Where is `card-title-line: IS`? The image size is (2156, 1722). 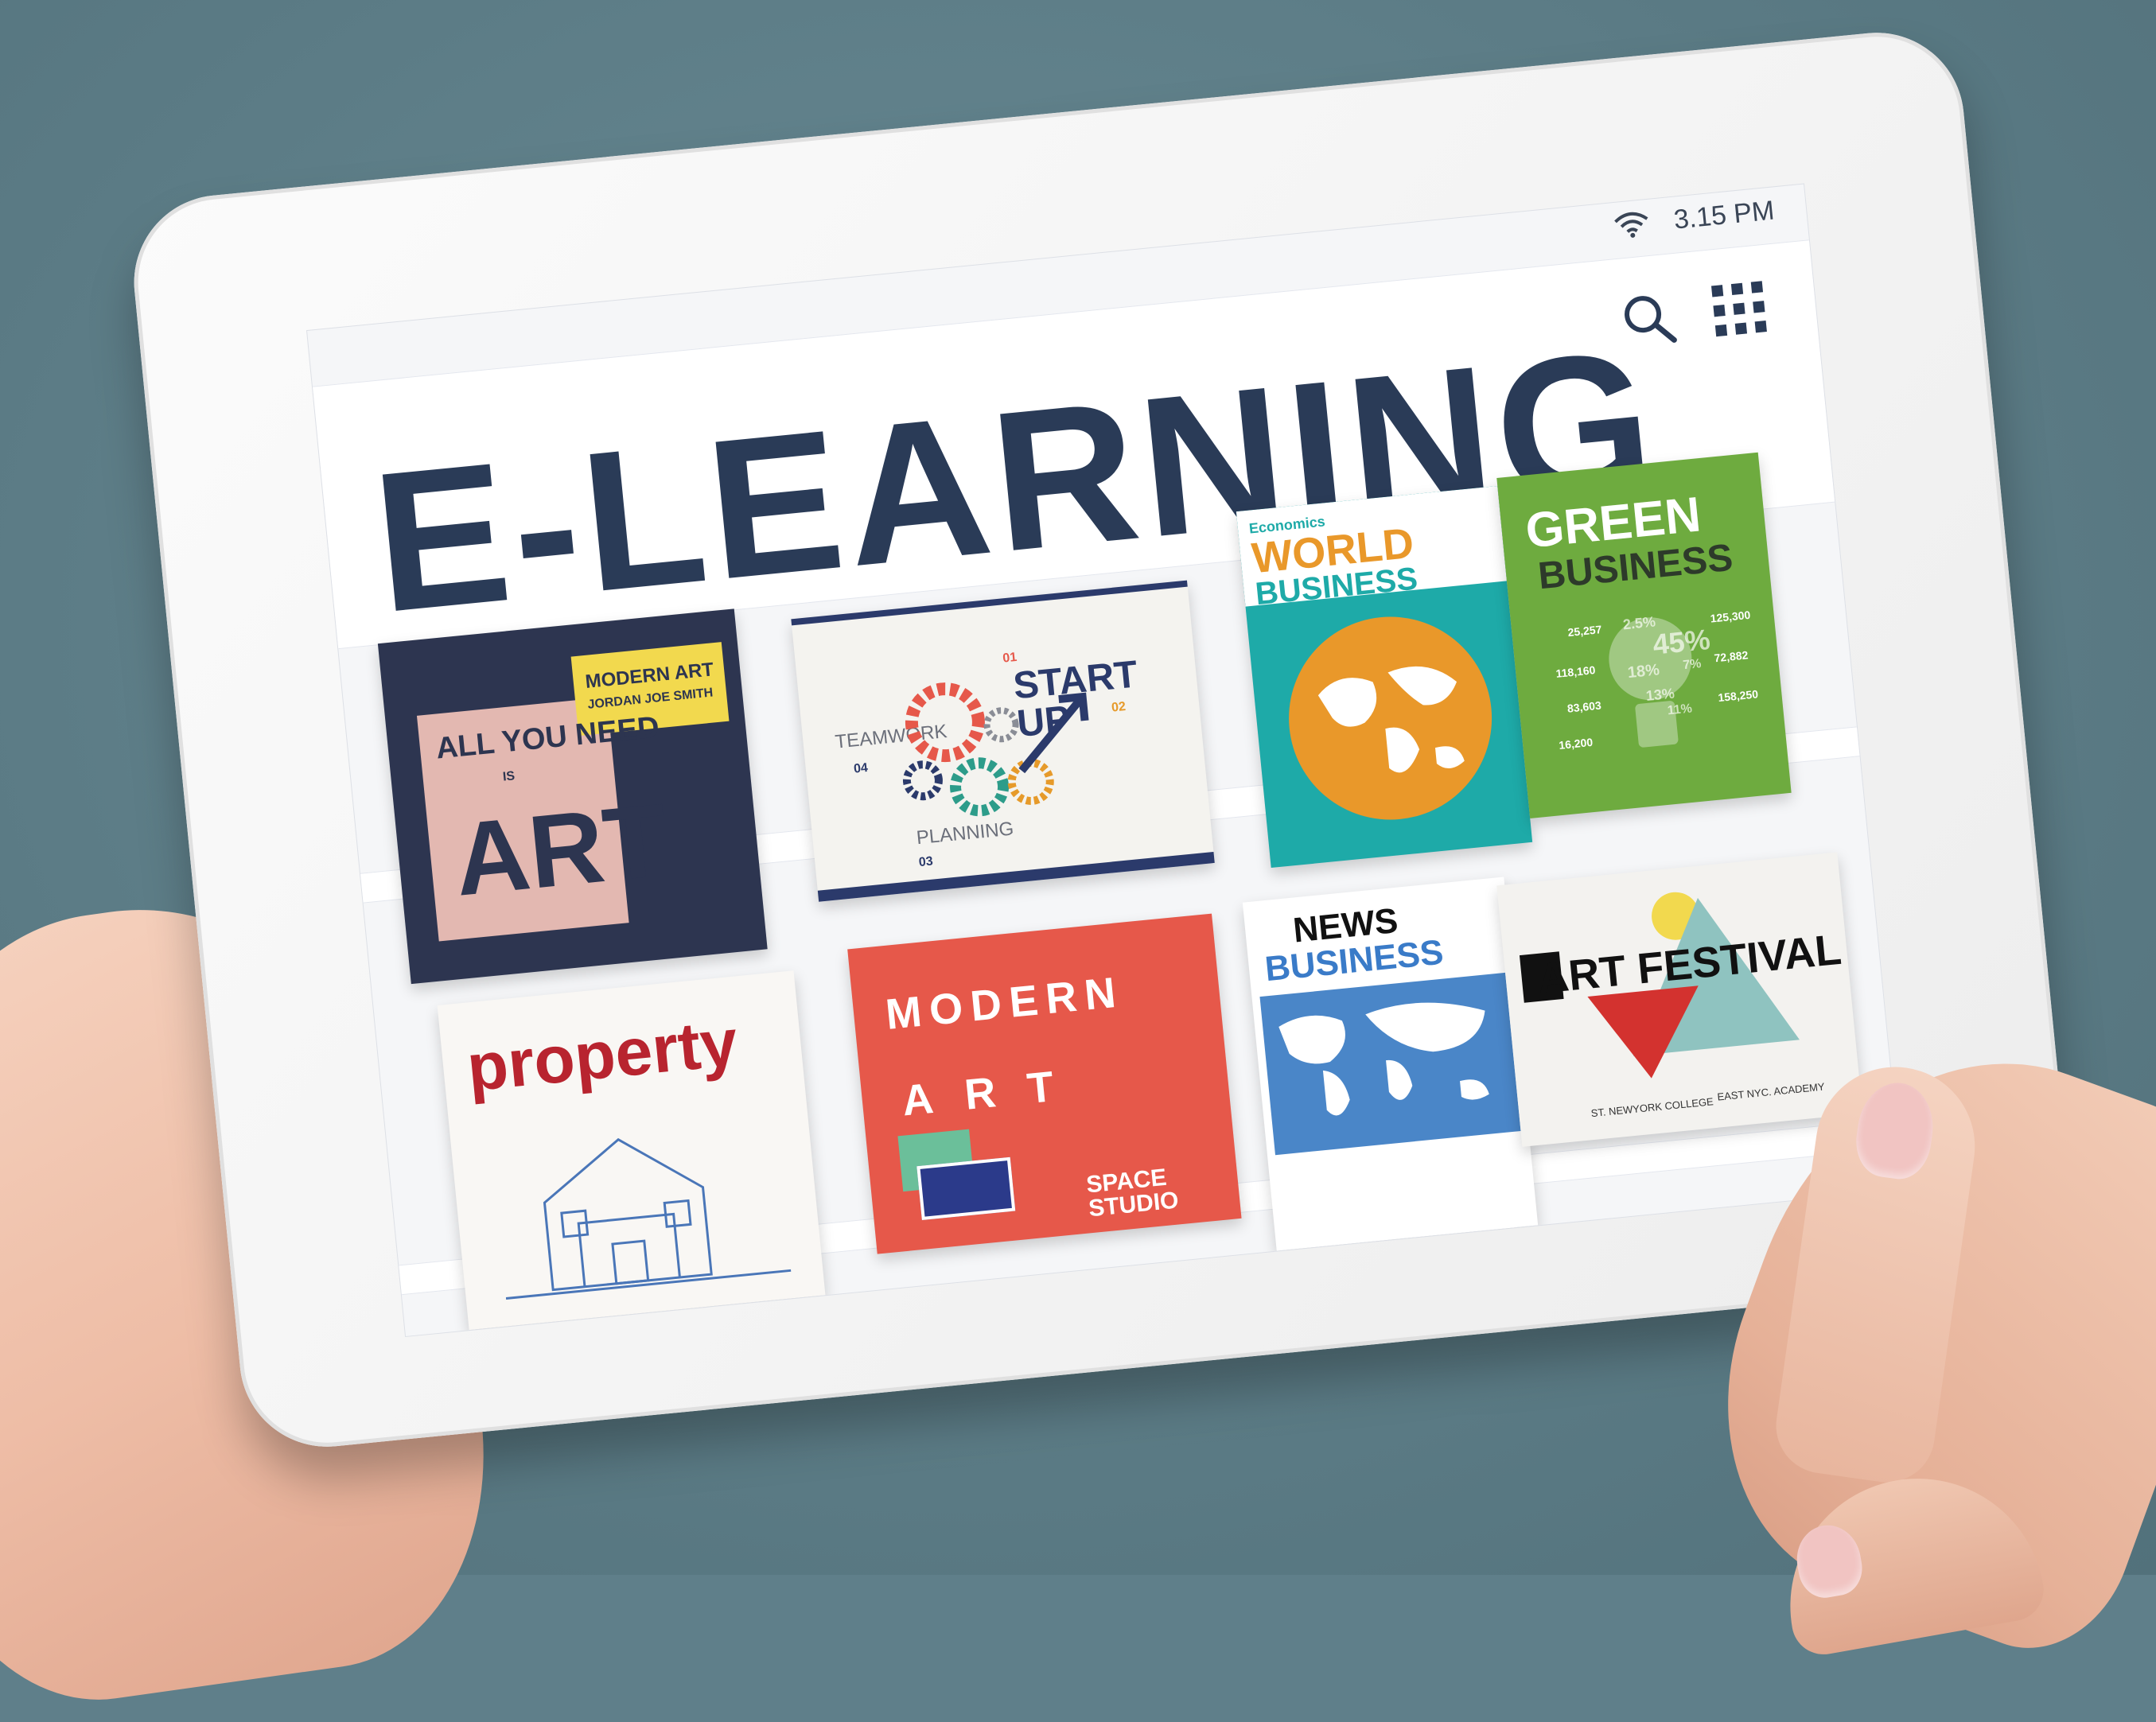 card-title-line: IS is located at coordinates (509, 776).